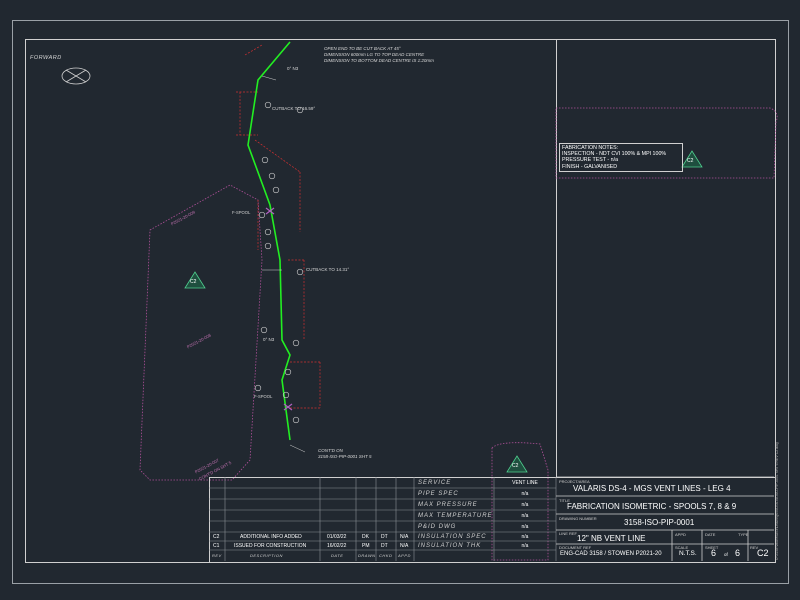 This screenshot has width=800, height=600. What do you see at coordinates (688, 553) in the screenshot?
I see `scale-value: N.T.S.` at bounding box center [688, 553].